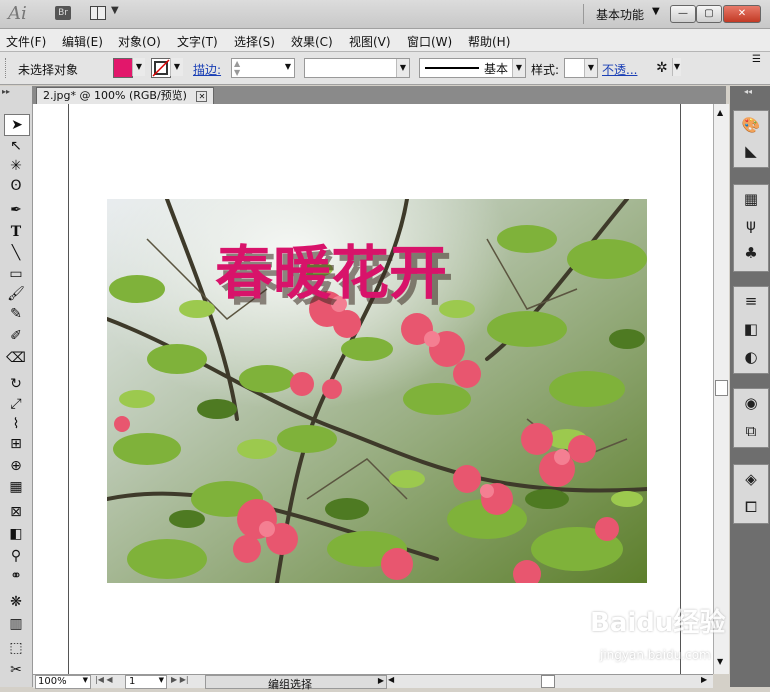 This screenshot has width=770, height=692. What do you see at coordinates (290, 684) in the screenshot?
I see `status-text: 编组选择` at bounding box center [290, 684].